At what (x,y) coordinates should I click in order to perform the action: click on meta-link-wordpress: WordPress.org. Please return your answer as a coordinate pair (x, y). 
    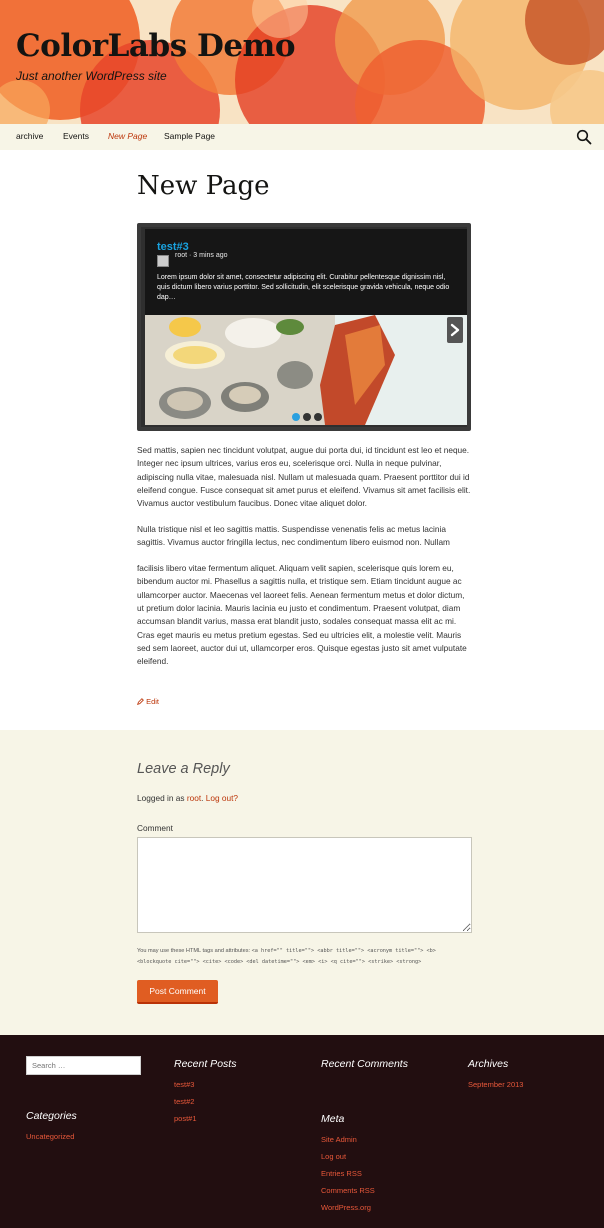
    Looking at the image, I should click on (346, 1207).